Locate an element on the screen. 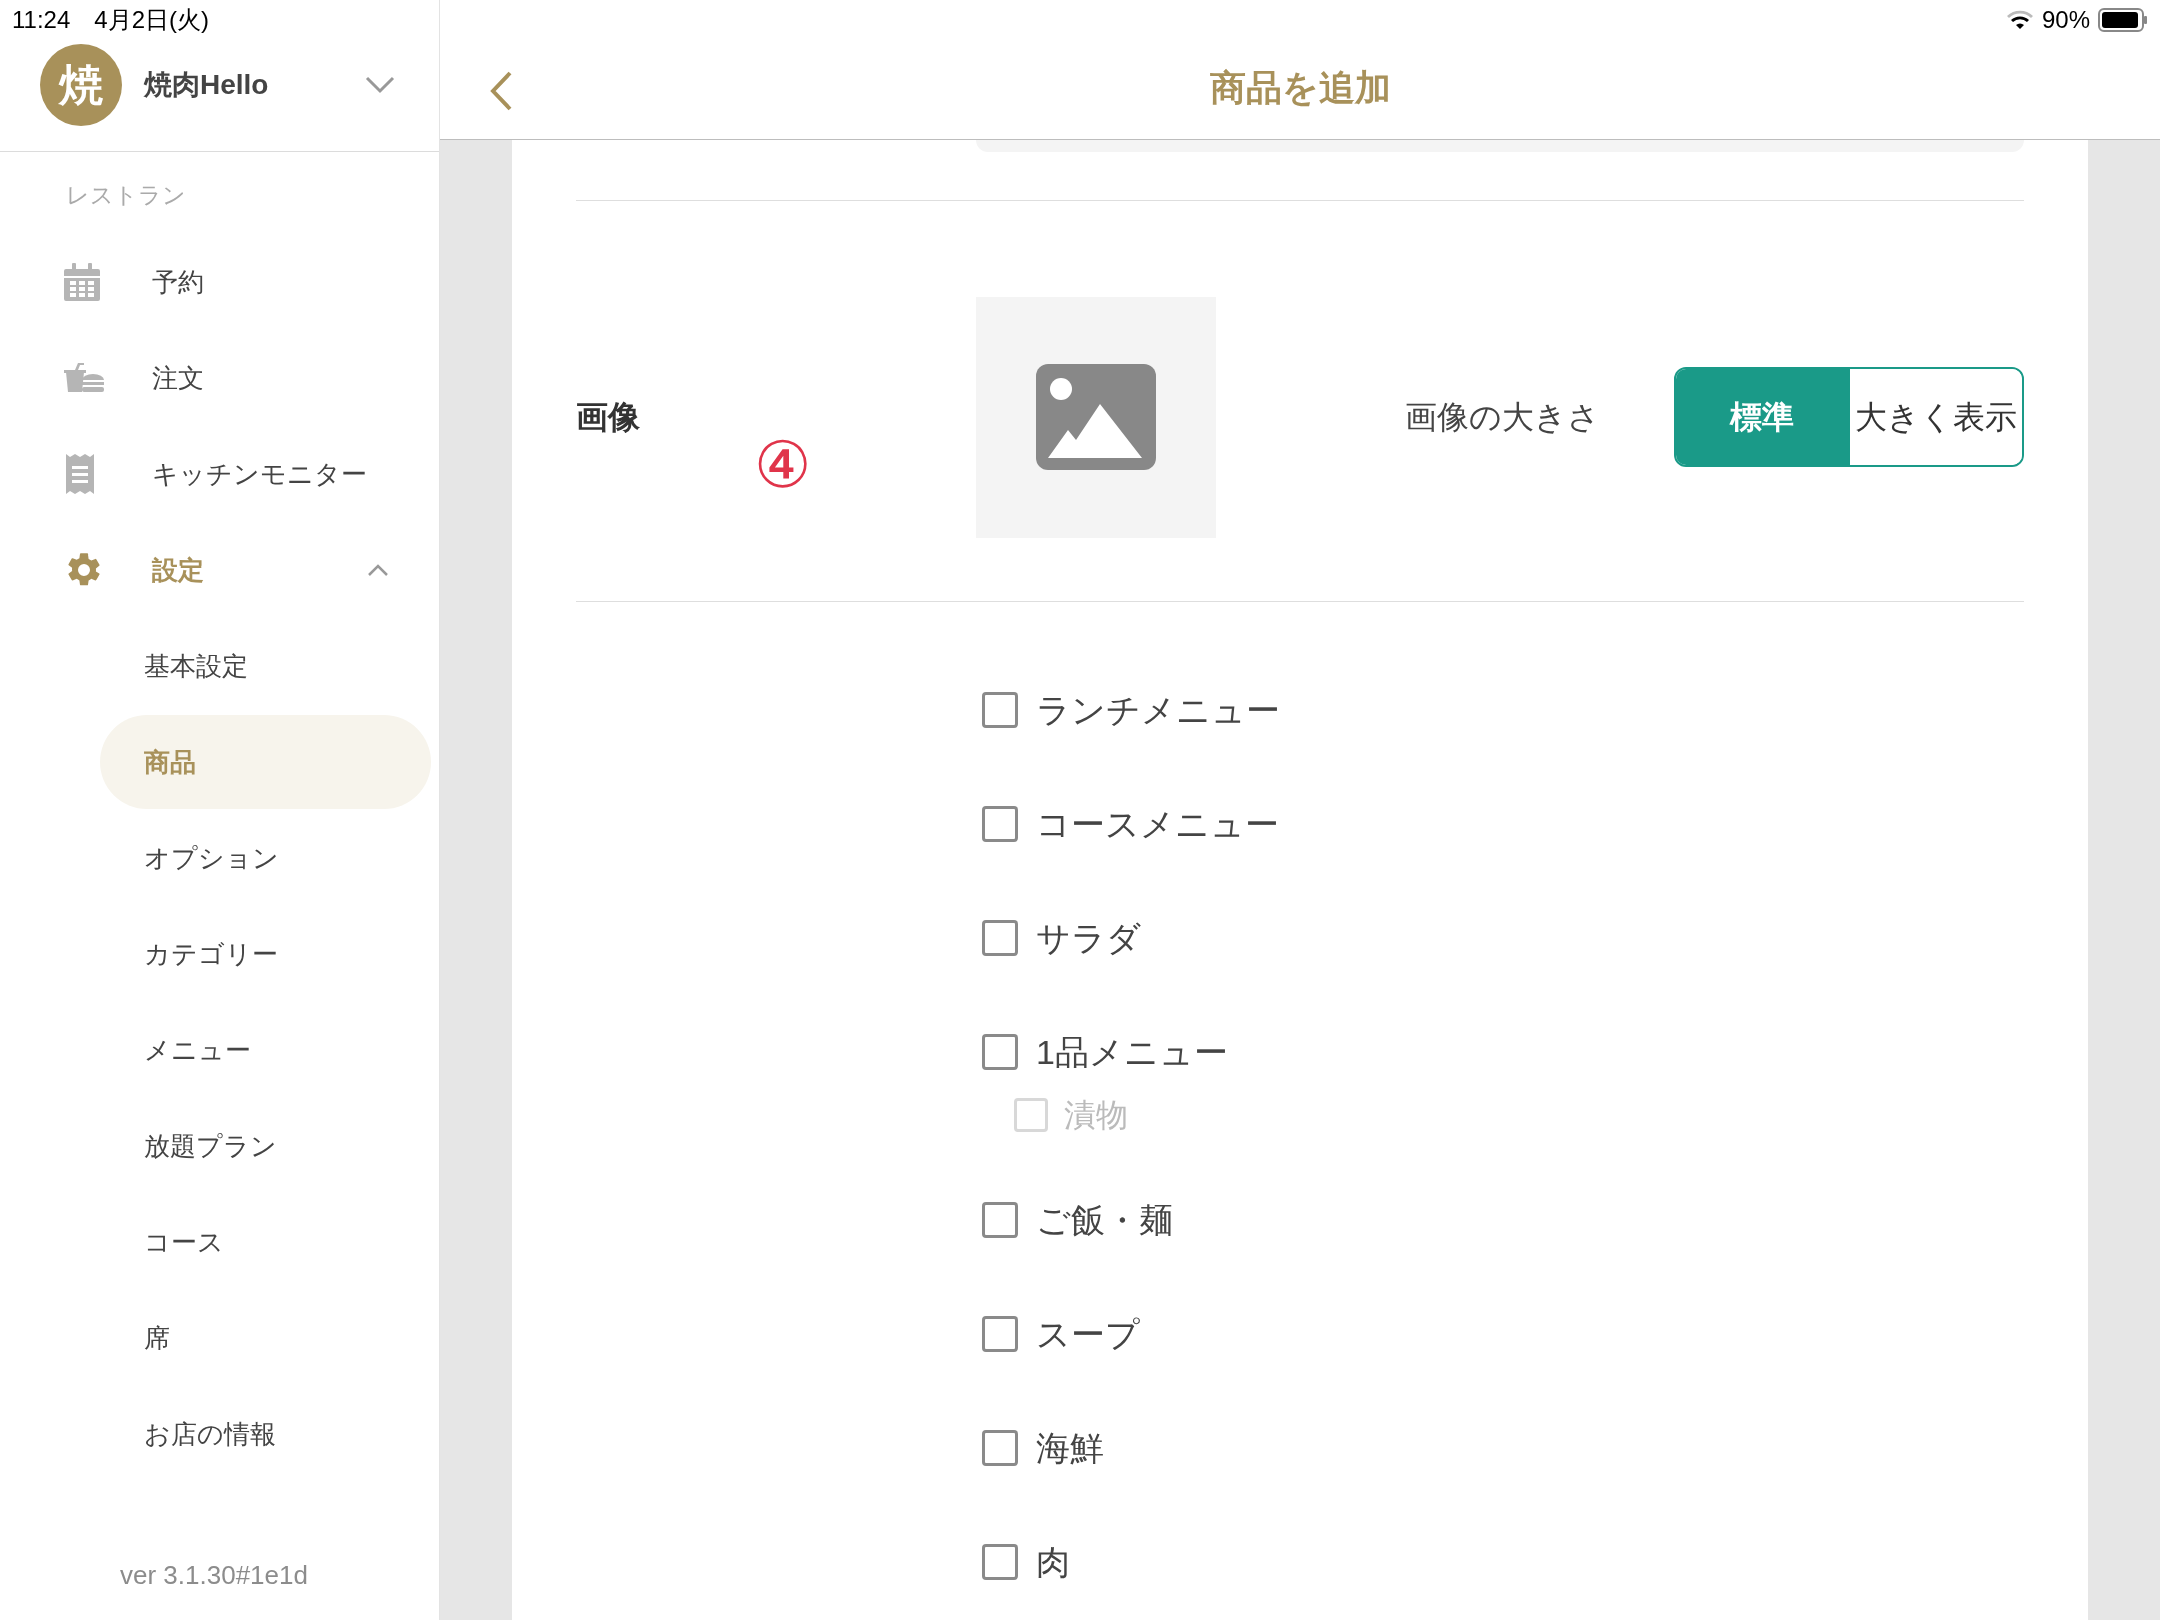 The width and height of the screenshot is (2160, 1620). image-icon is located at coordinates (1096, 417).